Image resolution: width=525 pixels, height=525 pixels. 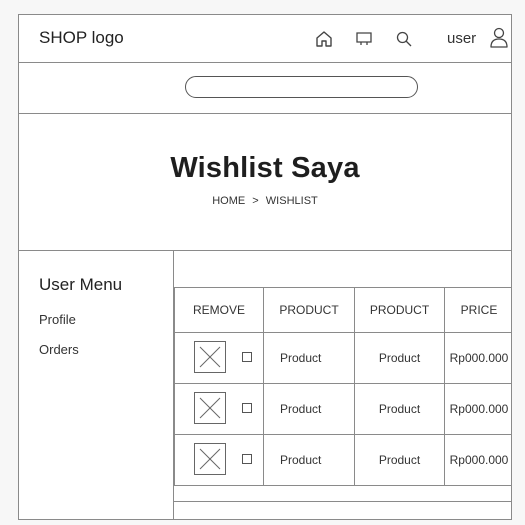 What do you see at coordinates (219, 310) in the screenshot?
I see `header-remove: REMOVE` at bounding box center [219, 310].